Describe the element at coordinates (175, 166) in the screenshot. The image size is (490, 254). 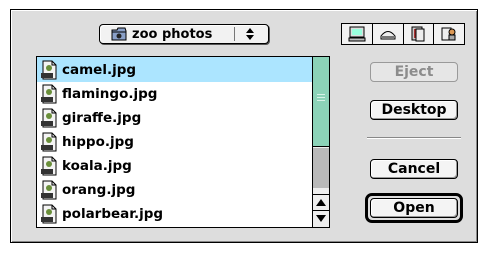
I see `file-row: koala.jpg` at that location.